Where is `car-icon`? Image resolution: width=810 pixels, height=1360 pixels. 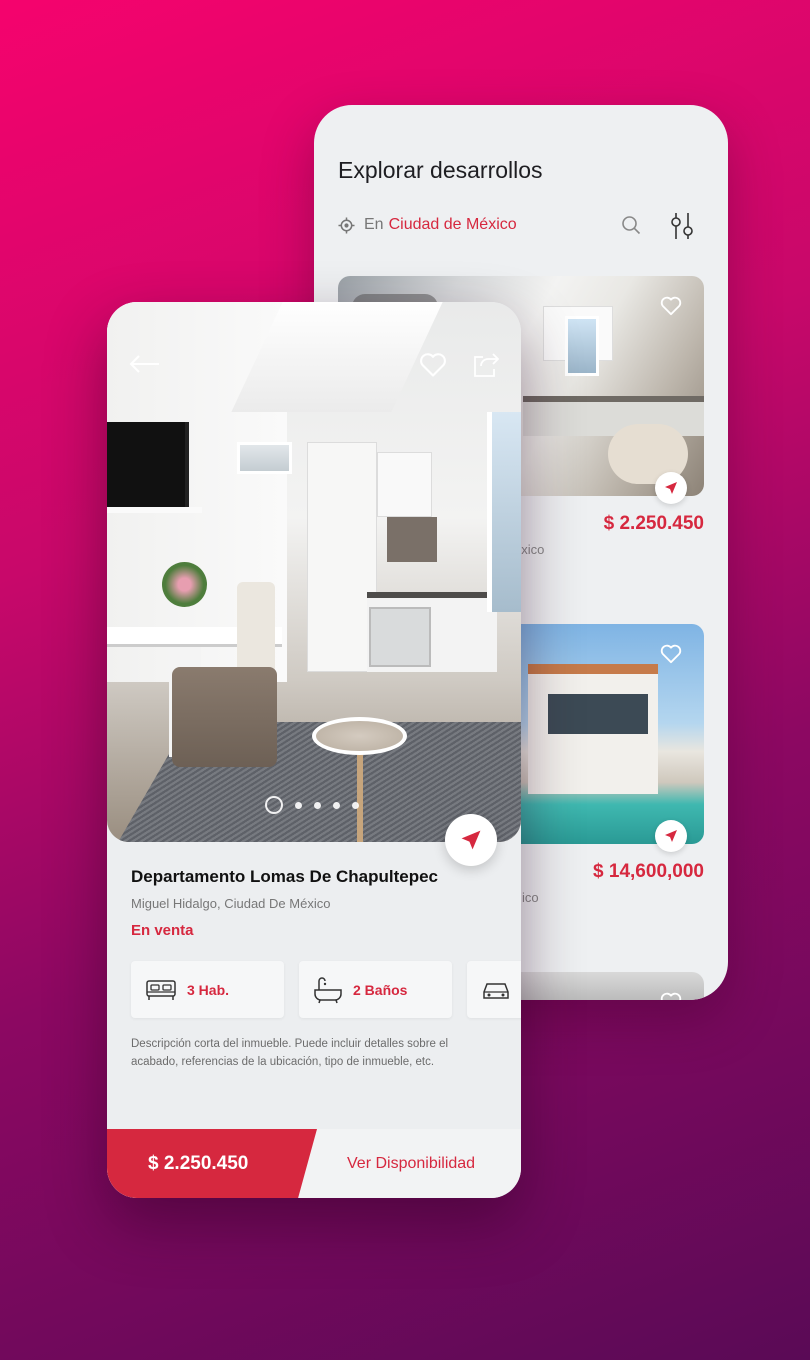
car-icon is located at coordinates (496, 990).